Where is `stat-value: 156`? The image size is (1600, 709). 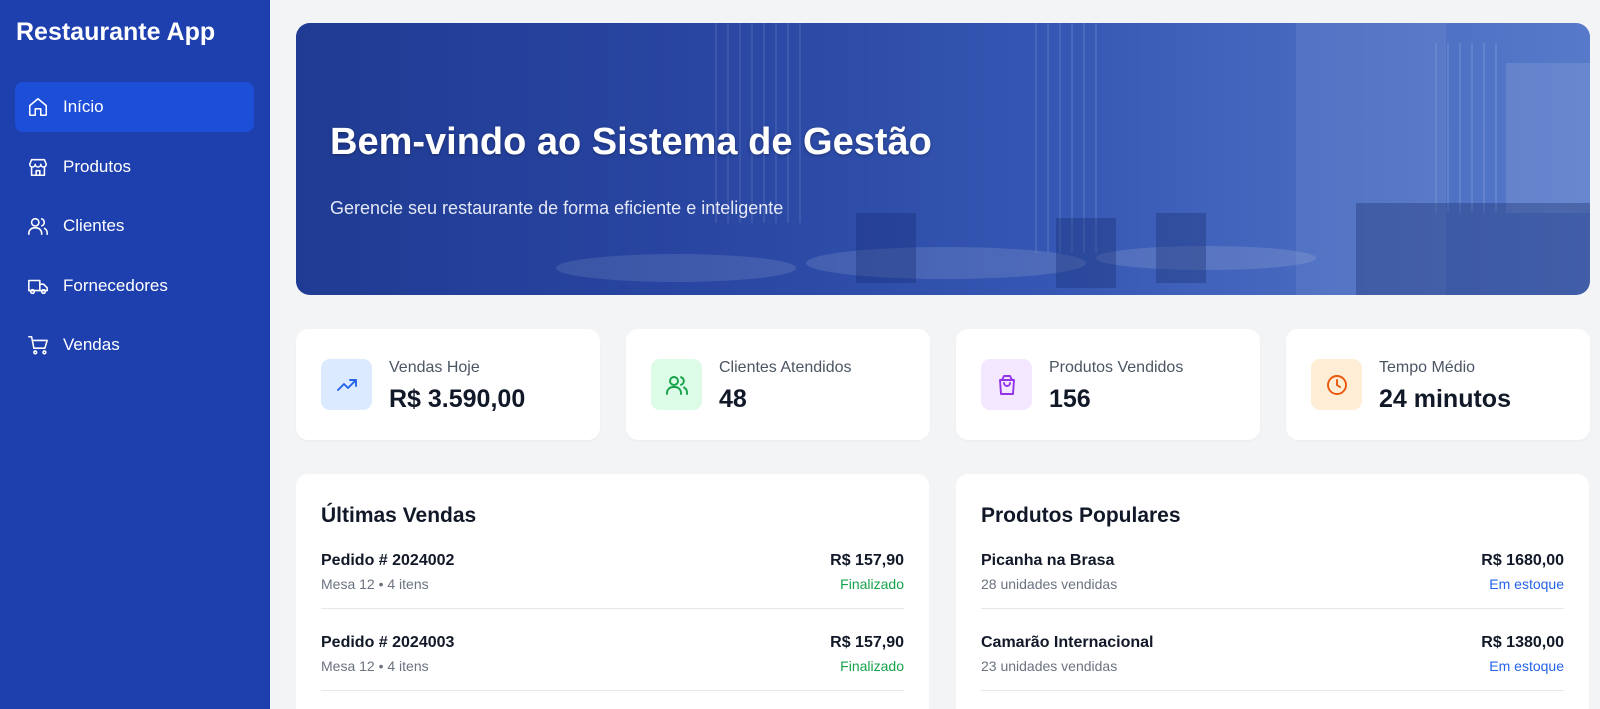 stat-value: 156 is located at coordinates (1070, 399).